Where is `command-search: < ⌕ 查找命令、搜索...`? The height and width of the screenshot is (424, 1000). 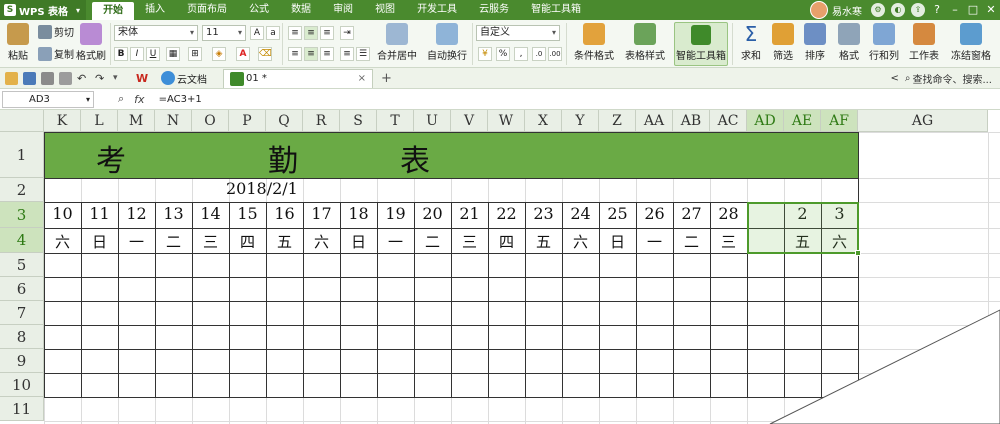 command-search: < ⌕ 查找命令、搜索... is located at coordinates (941, 78).